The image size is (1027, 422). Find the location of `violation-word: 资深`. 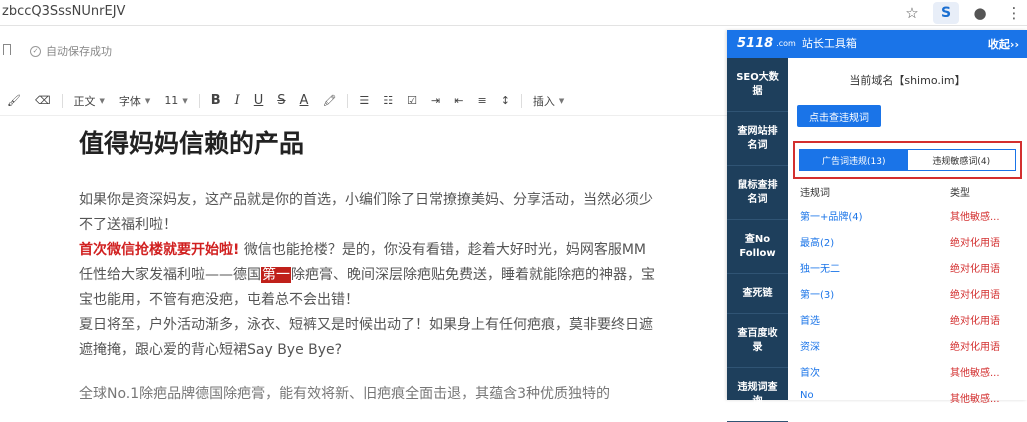

violation-word: 资深 is located at coordinates (810, 345).